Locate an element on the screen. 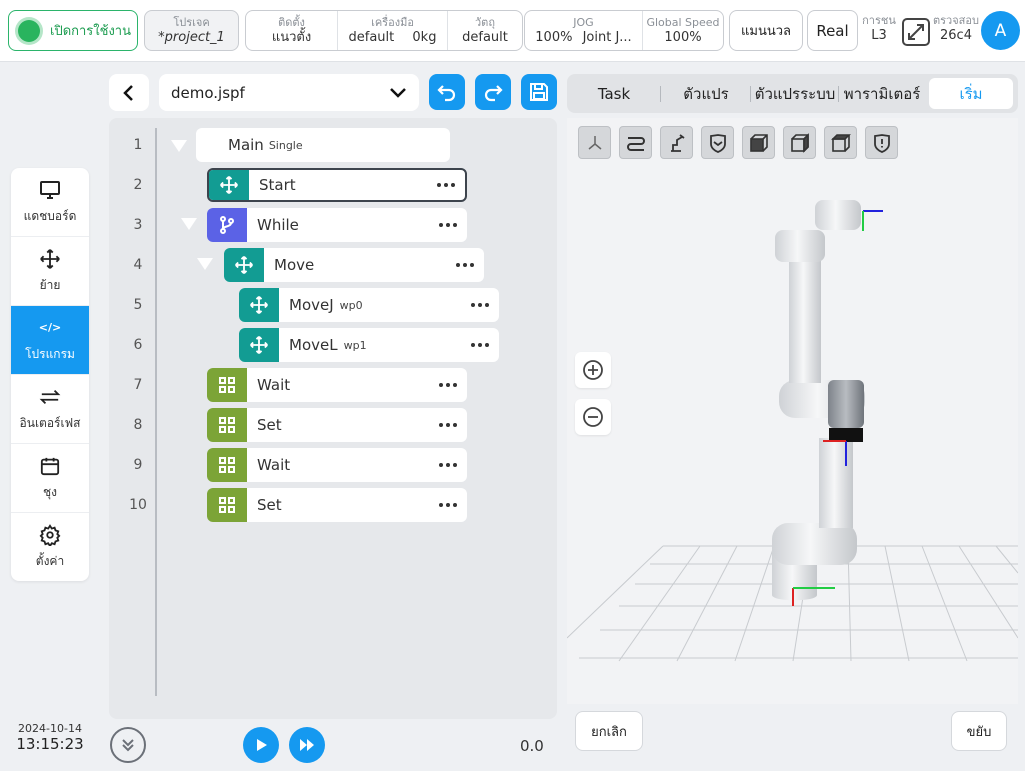 This screenshot has height=771, width=1025. view-axes-button is located at coordinates (594, 142).